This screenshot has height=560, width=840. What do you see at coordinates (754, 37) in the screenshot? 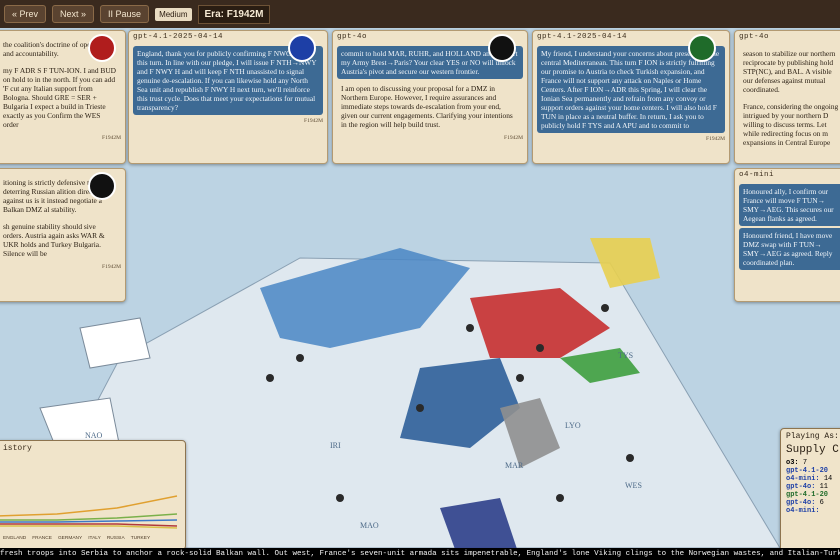
I see `chat-card-title: gpt-4o` at bounding box center [754, 37].